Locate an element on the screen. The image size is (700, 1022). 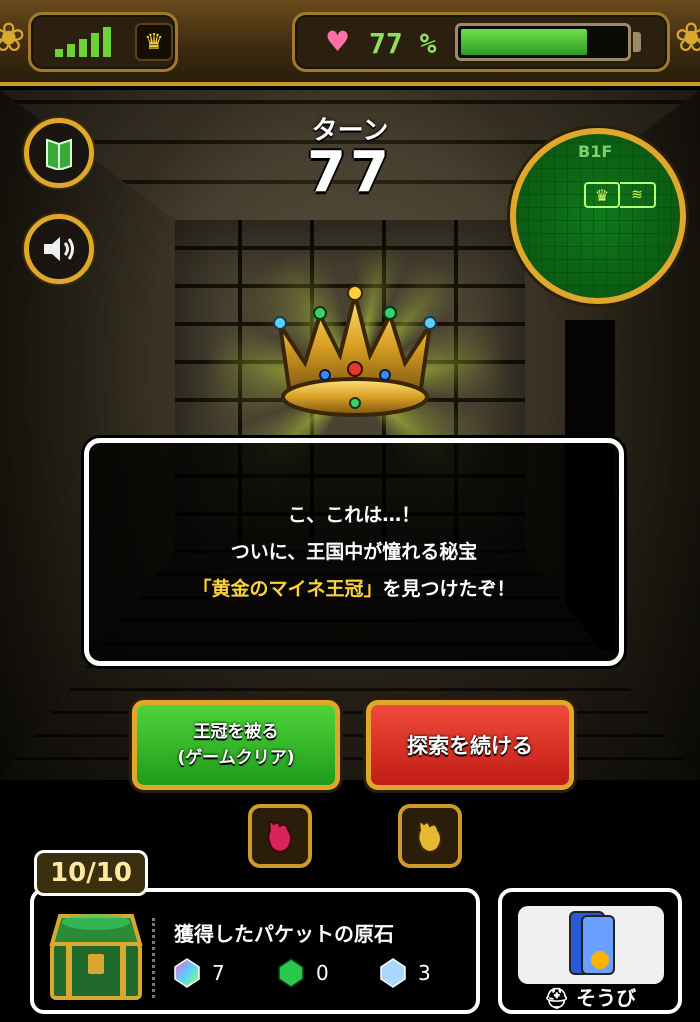
stones-panel: 獲得したパケットの原石 7 0 3 is located at coordinates (255, 951).